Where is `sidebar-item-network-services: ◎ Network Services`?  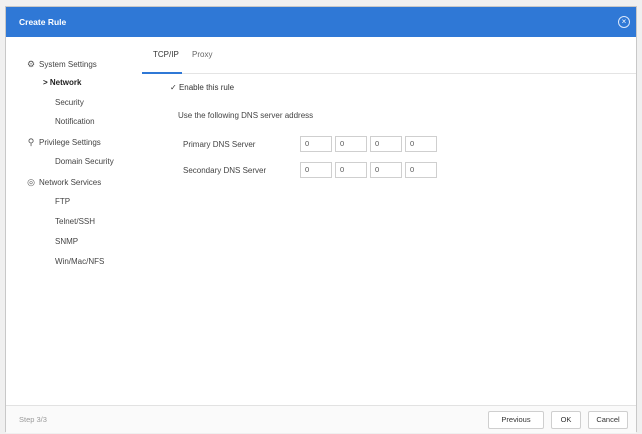
sidebar-item-network-services: ◎ Network Services is located at coordinates (63, 182).